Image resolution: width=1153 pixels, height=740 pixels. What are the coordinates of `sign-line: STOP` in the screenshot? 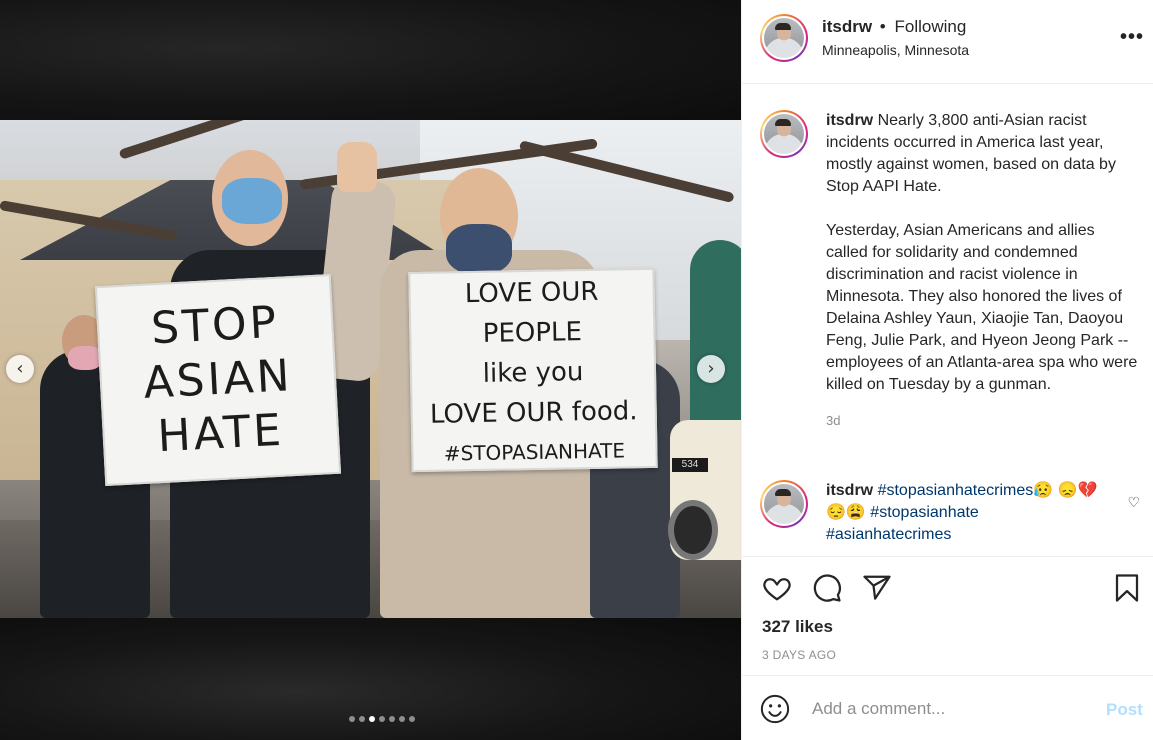 It's located at (215, 325).